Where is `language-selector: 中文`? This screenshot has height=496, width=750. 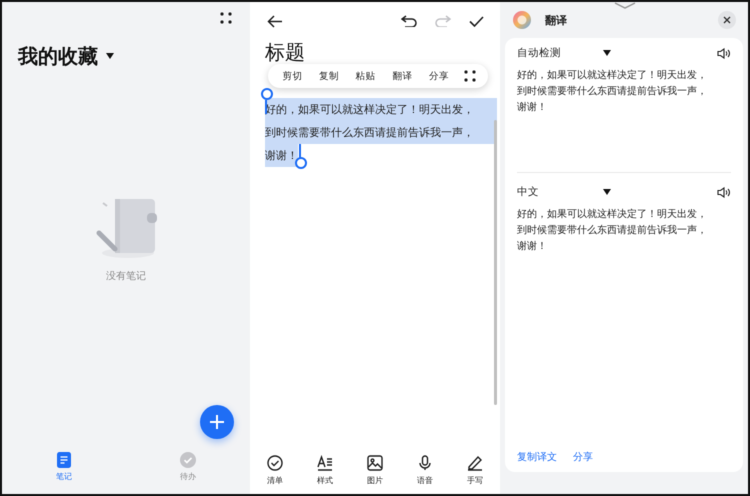 language-selector: 中文 is located at coordinates (560, 192).